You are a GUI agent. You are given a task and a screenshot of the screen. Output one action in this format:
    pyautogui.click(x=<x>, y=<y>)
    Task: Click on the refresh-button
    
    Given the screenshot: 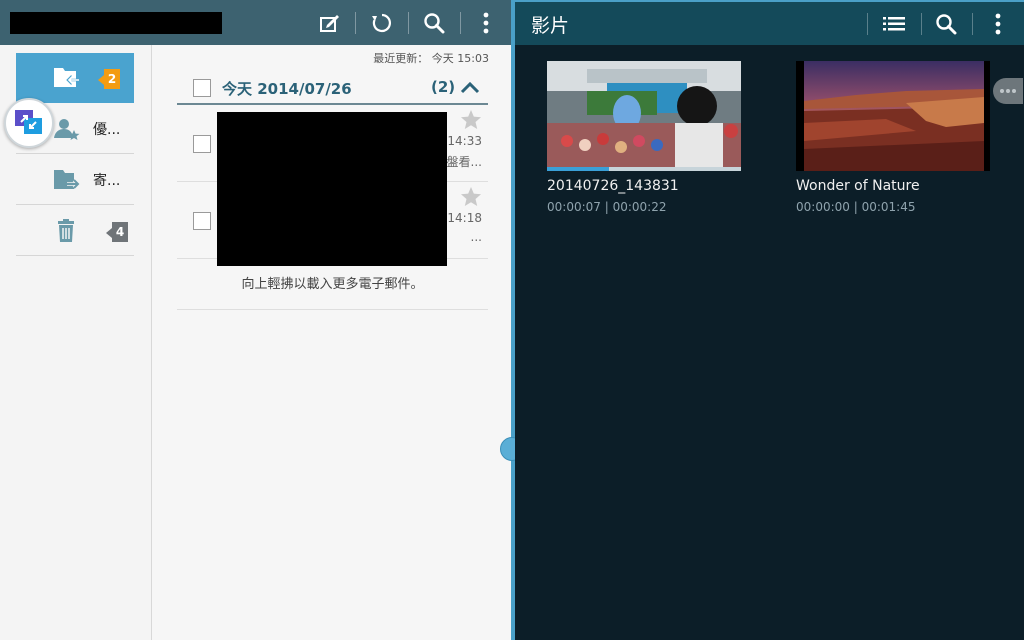 What is the action you would take?
    pyautogui.click(x=382, y=22)
    